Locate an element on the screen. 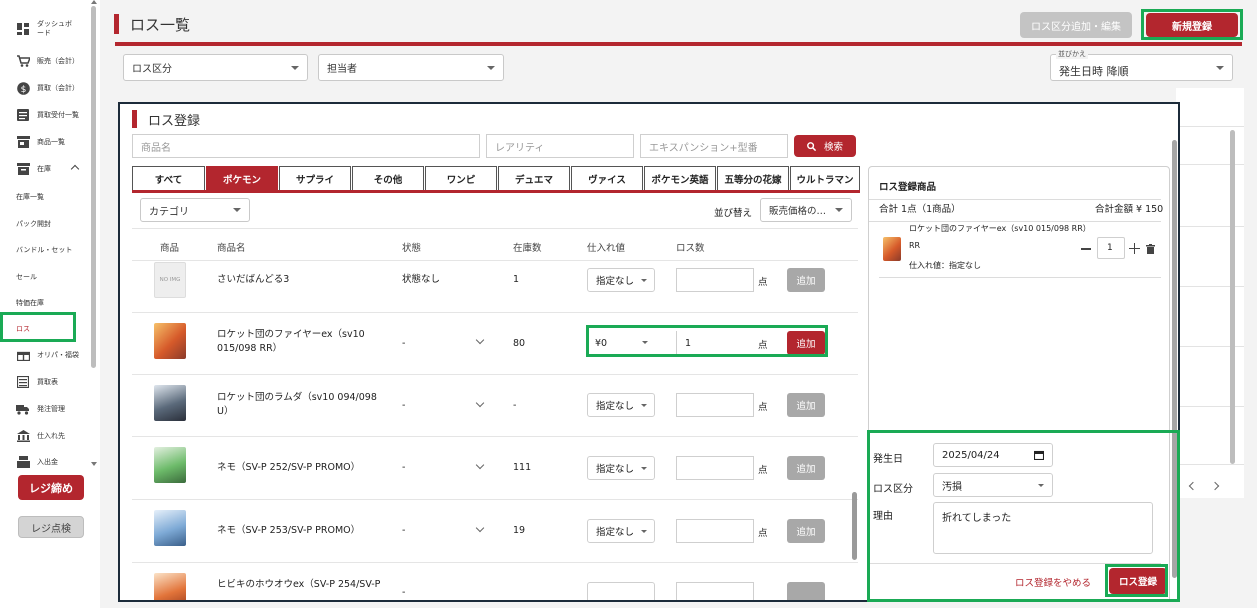 Image resolution: width=1257 pixels, height=608 pixels. tab-quintuplets: 五等分の花嫁 is located at coordinates (753, 178).